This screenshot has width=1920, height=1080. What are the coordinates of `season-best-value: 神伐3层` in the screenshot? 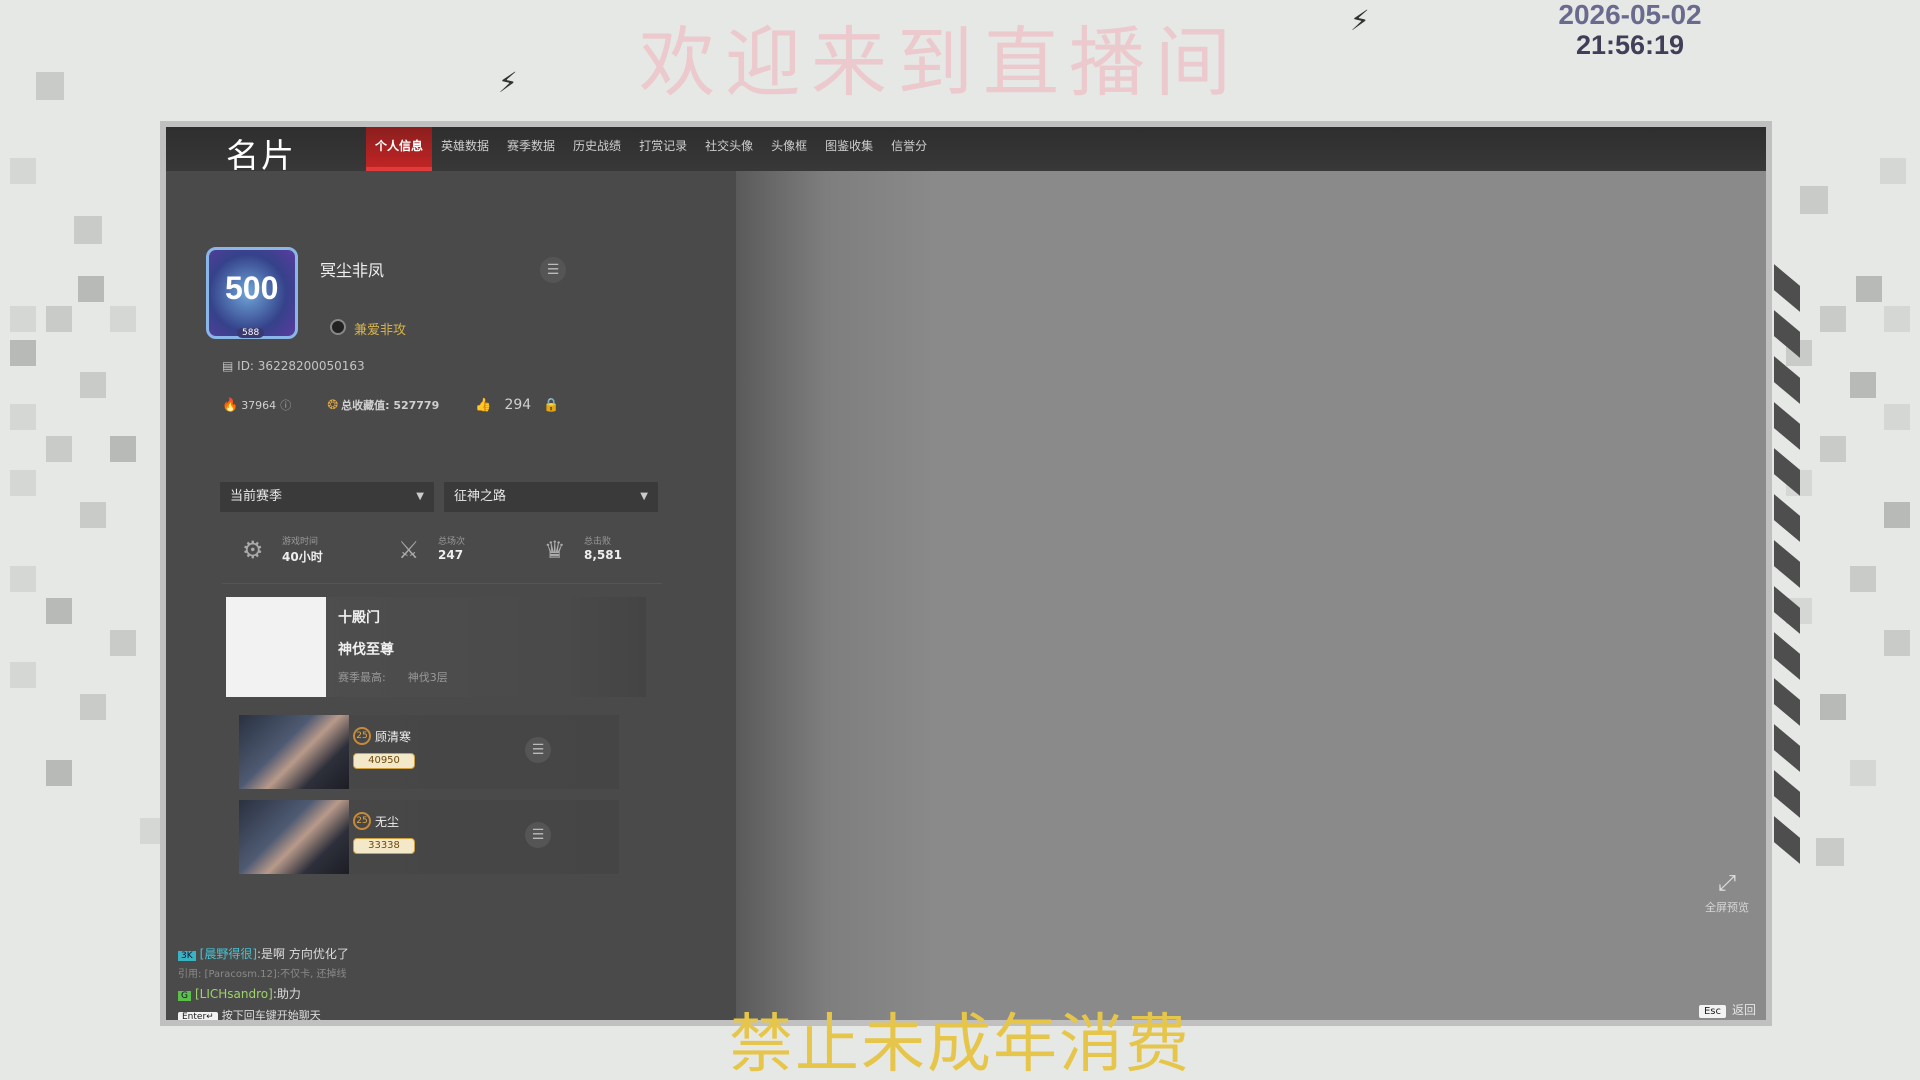 It's located at (427, 677).